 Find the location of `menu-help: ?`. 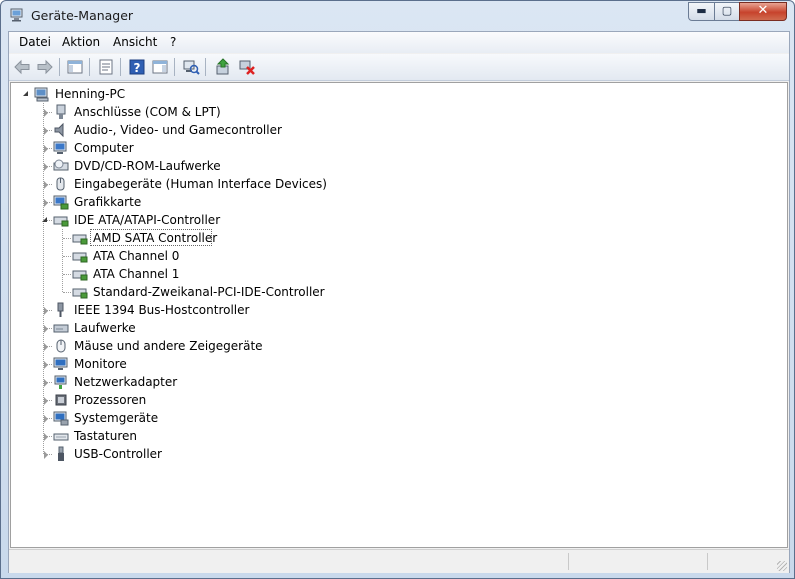

menu-help: ? is located at coordinates (173, 42).